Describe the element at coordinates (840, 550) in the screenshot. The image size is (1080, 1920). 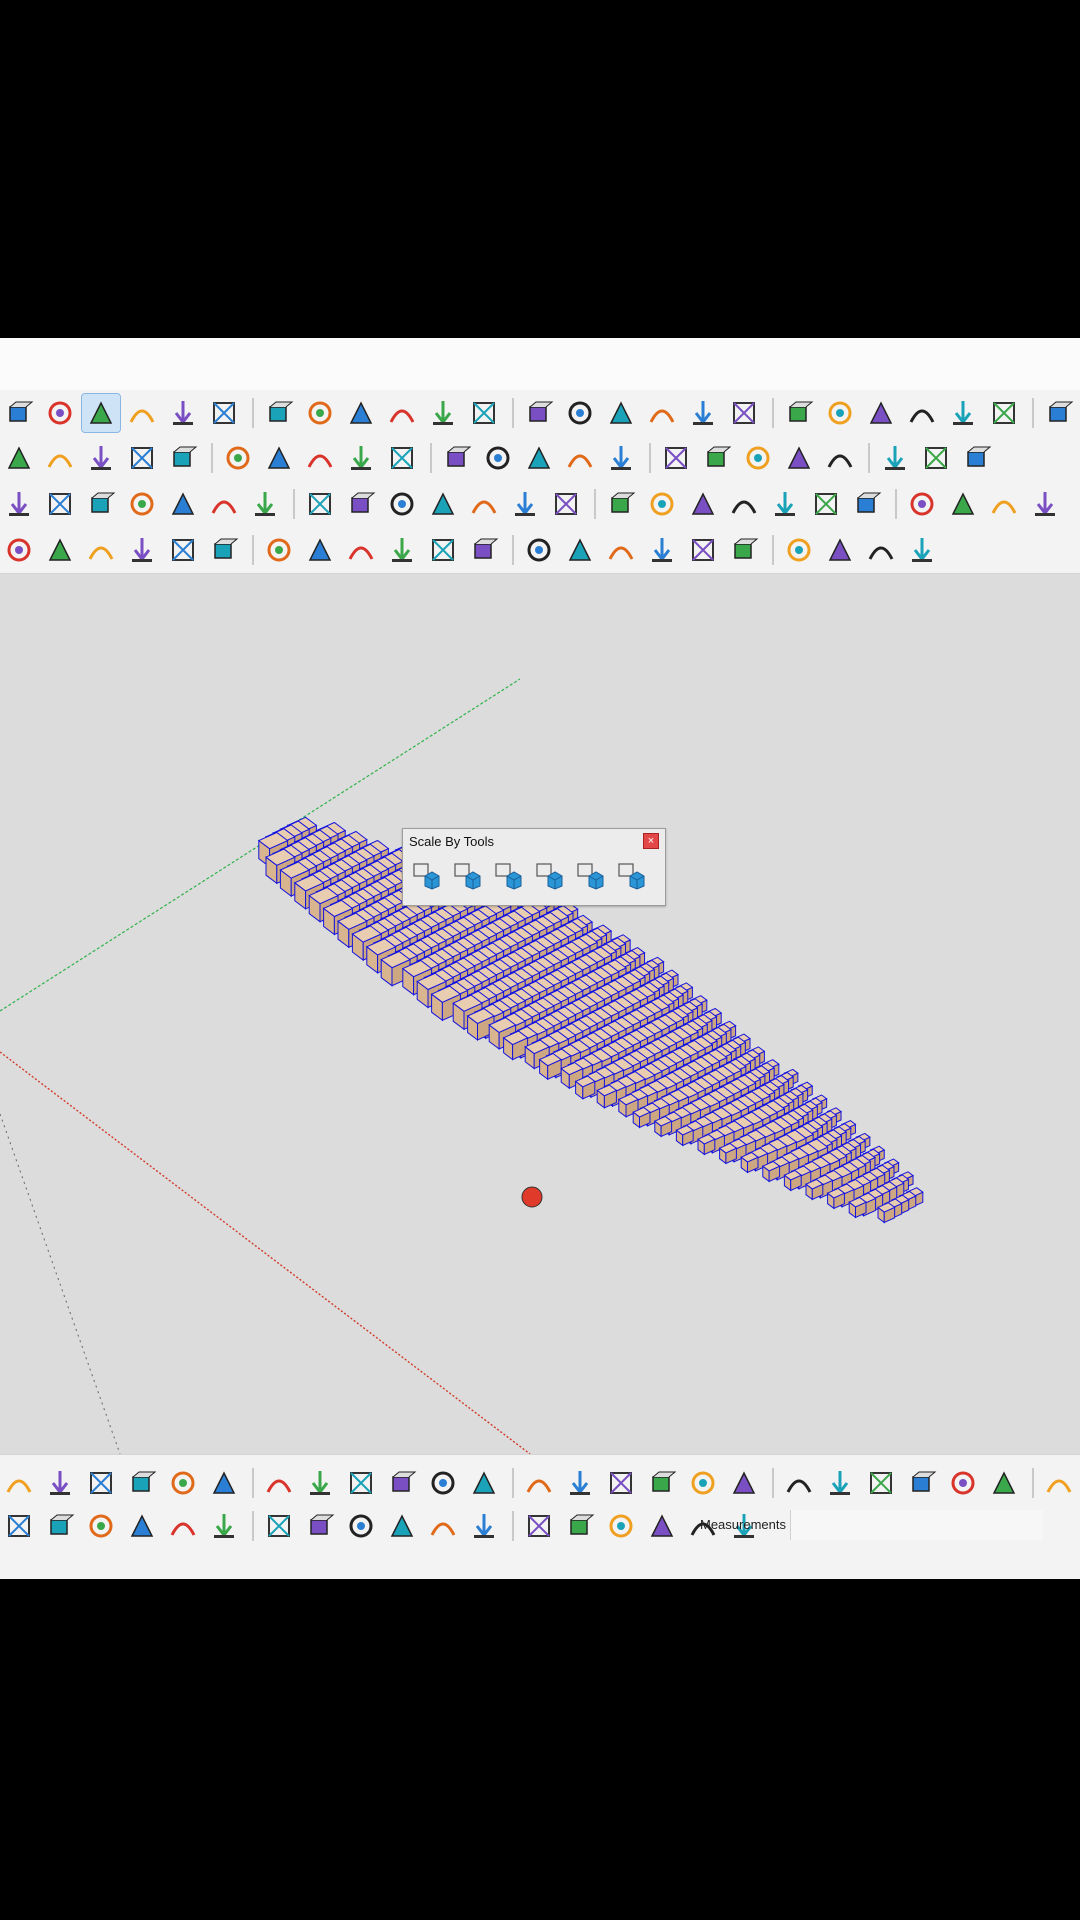
I see `graph-icon` at that location.